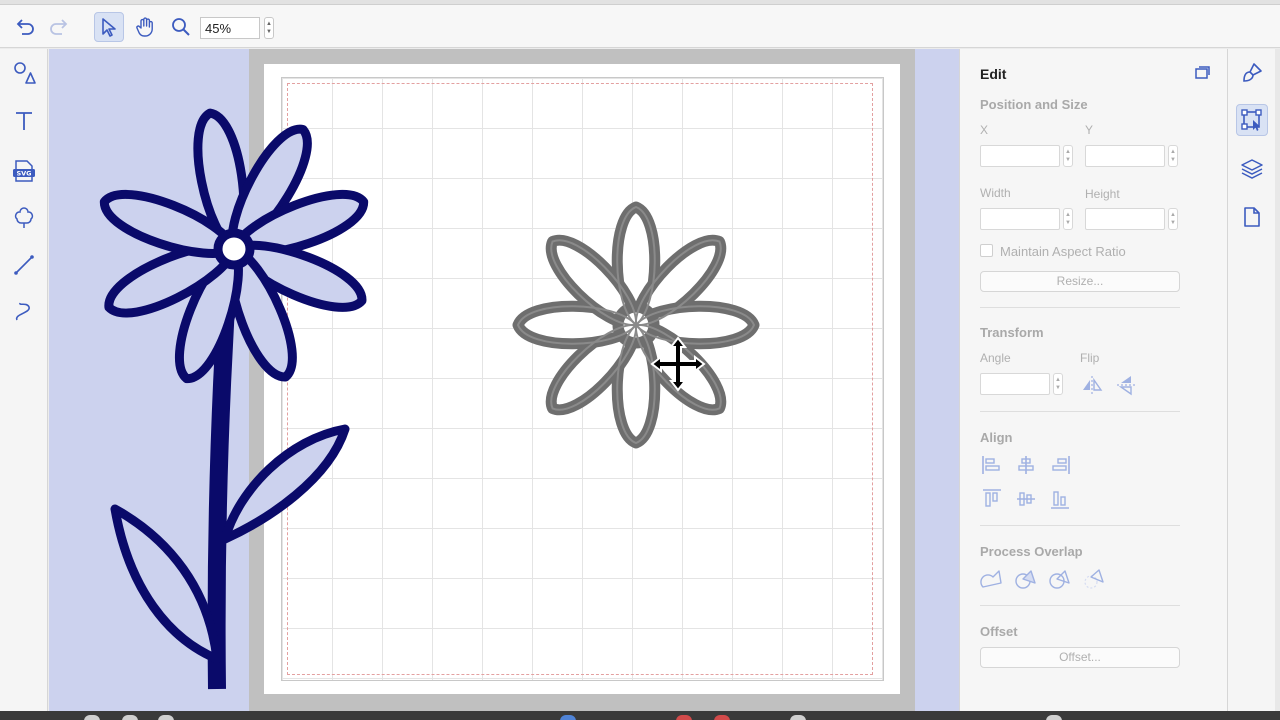  What do you see at coordinates (1034, 104) in the screenshot?
I see `position-size-title: Position and Size` at bounding box center [1034, 104].